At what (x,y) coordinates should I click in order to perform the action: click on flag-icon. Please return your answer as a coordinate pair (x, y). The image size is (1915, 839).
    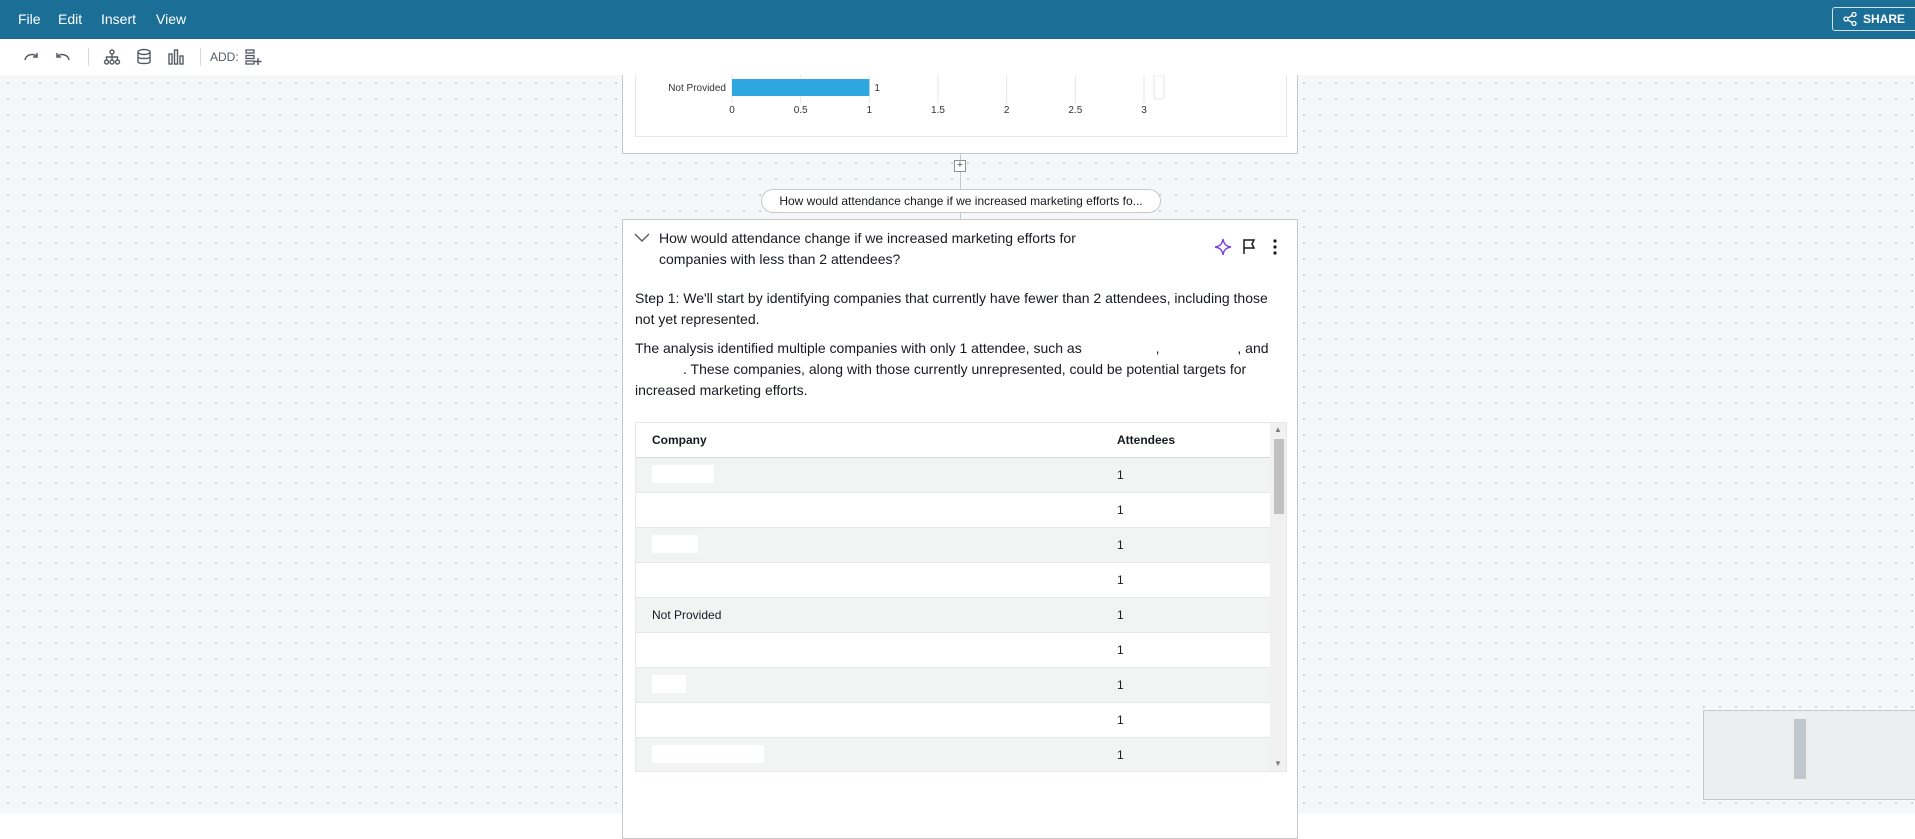
    Looking at the image, I should click on (1249, 247).